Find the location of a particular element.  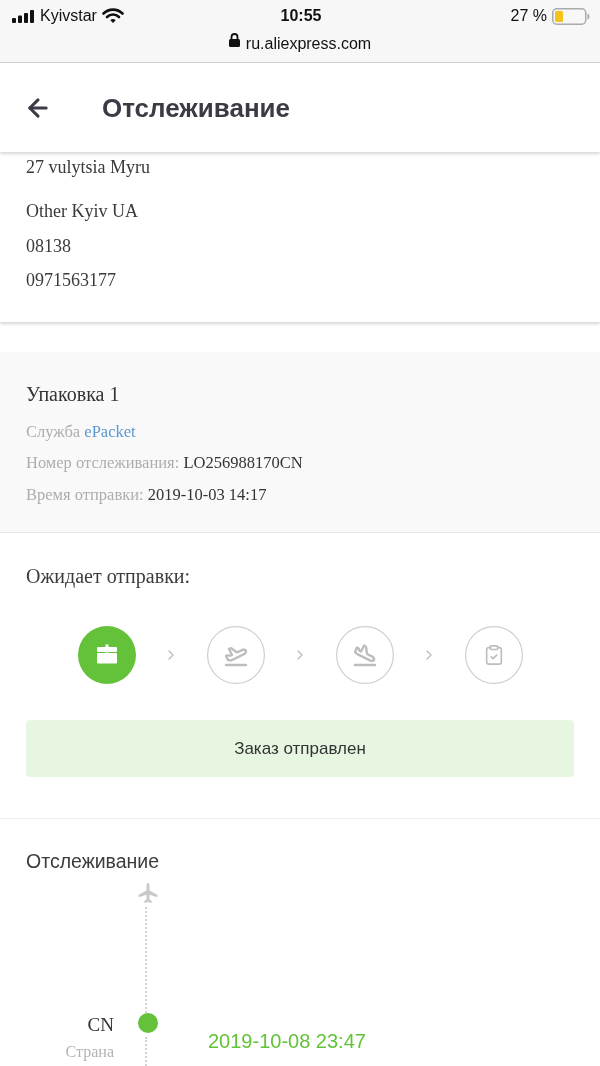

battery-percent: 27 % is located at coordinates (528, 16).